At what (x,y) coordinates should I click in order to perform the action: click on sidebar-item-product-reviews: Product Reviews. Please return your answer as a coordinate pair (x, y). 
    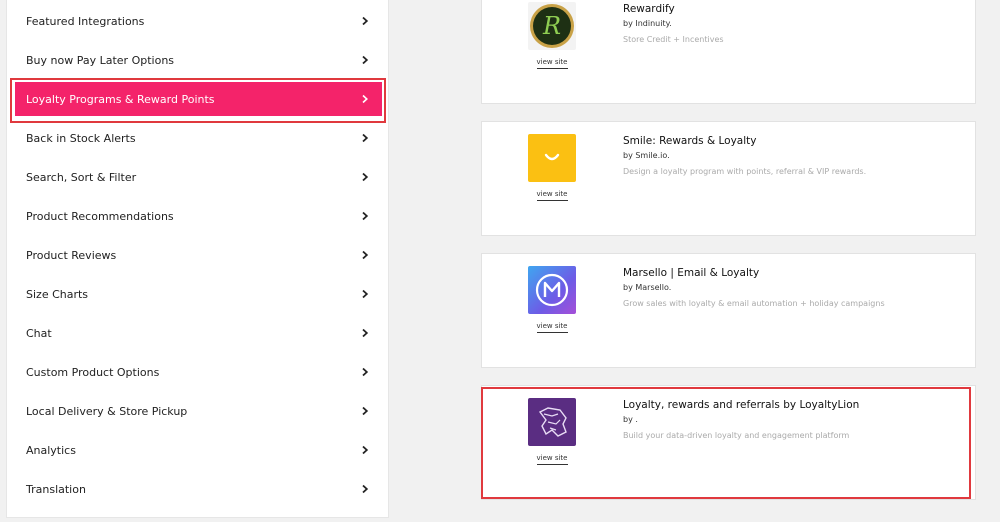
    Looking at the image, I should click on (198, 255).